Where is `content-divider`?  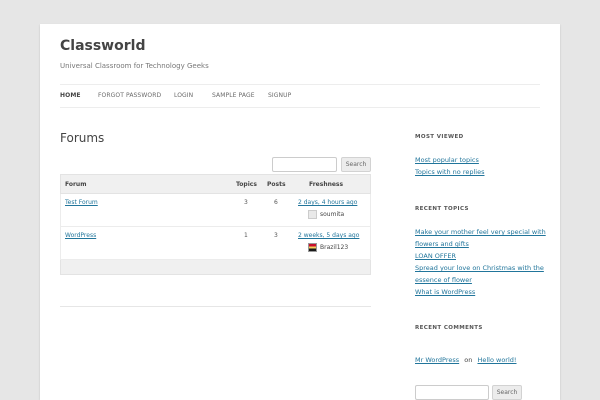
content-divider is located at coordinates (215, 306).